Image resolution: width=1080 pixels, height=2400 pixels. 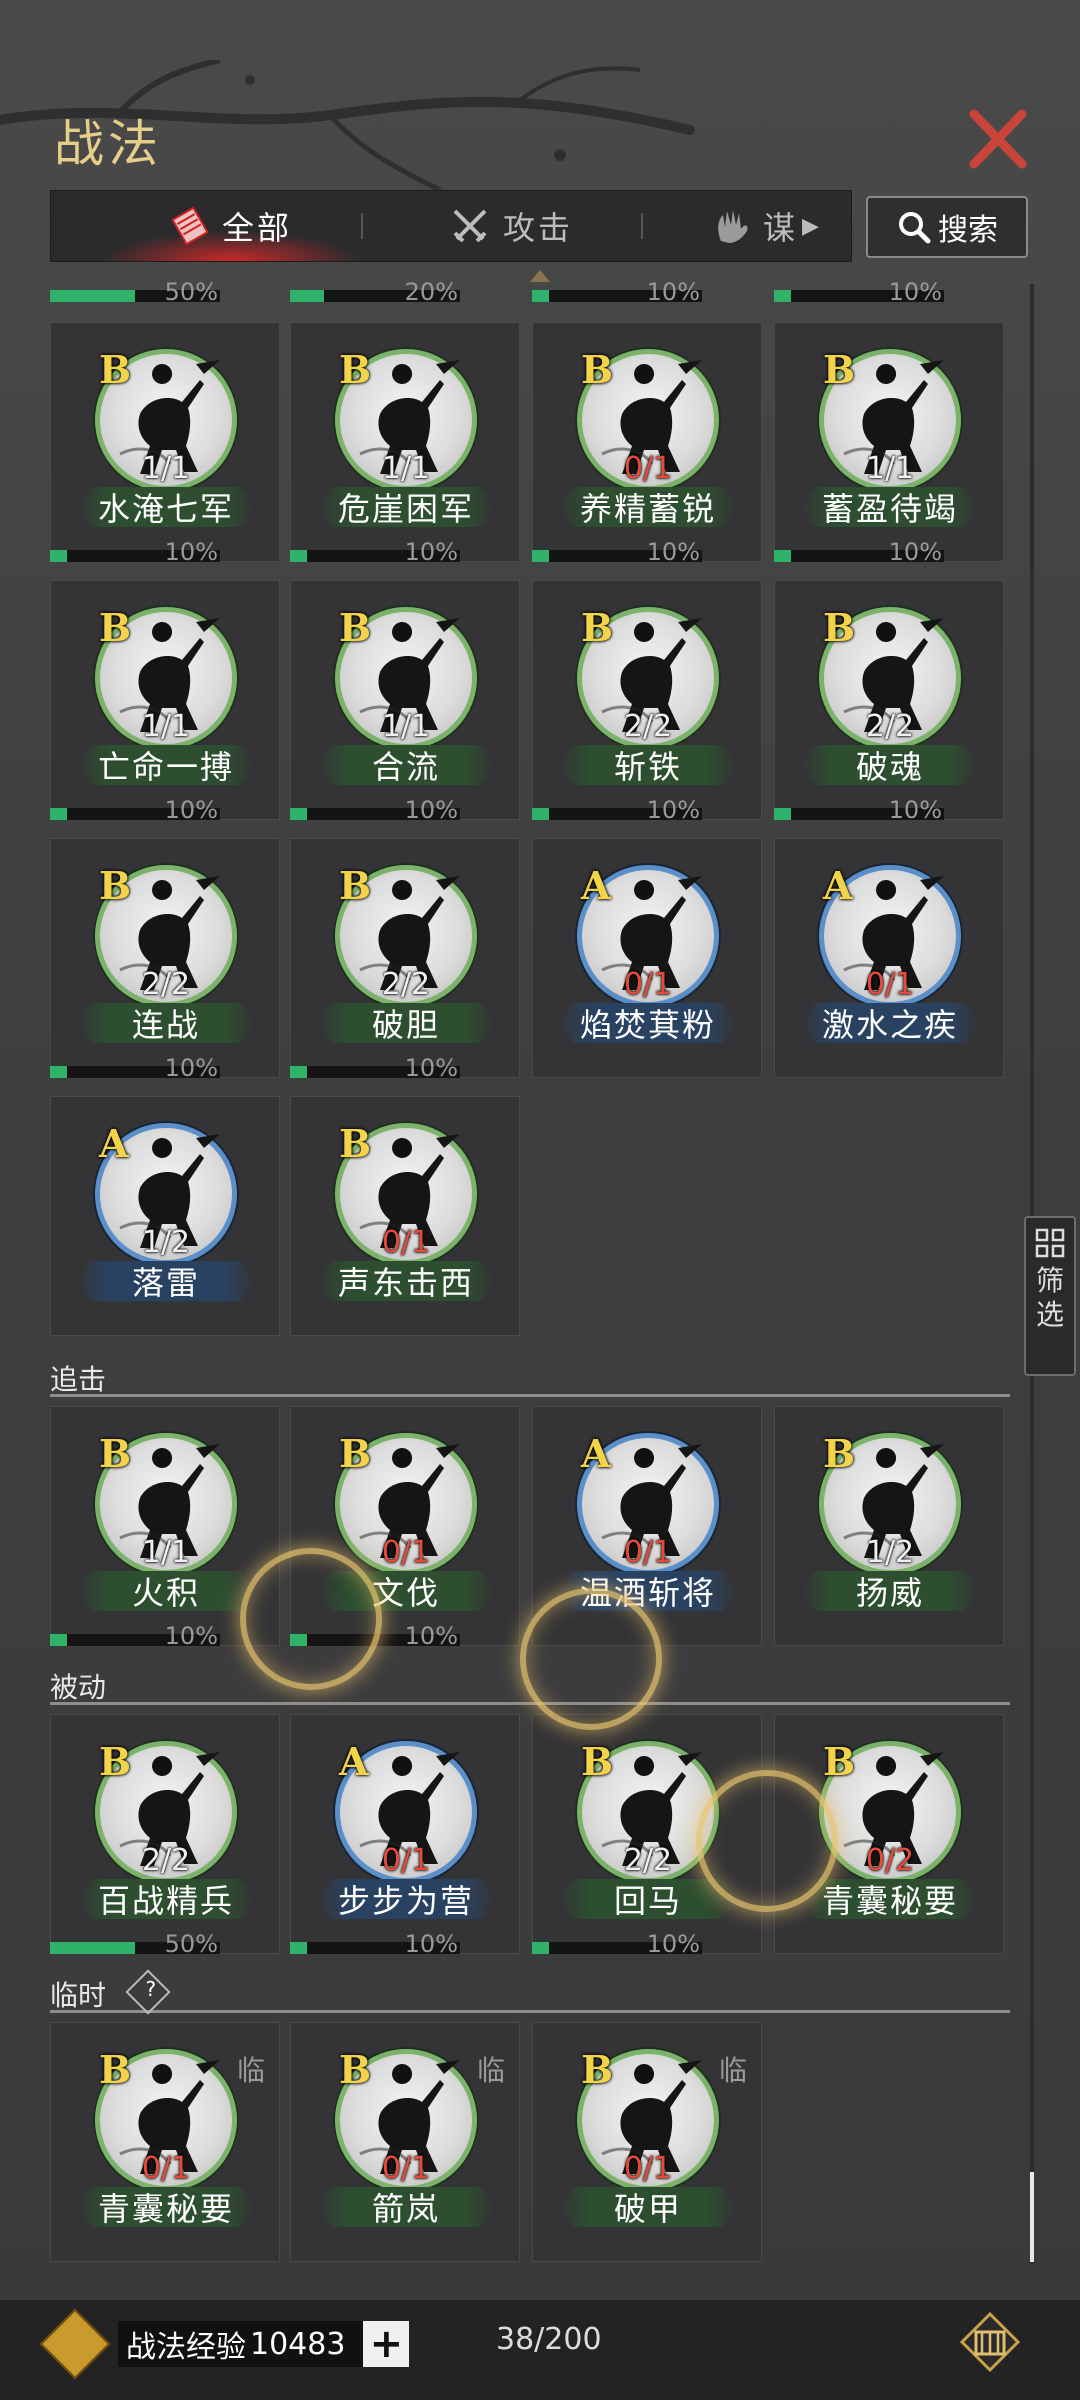 I want to click on grid-icon, so click(x=1050, y=1243).